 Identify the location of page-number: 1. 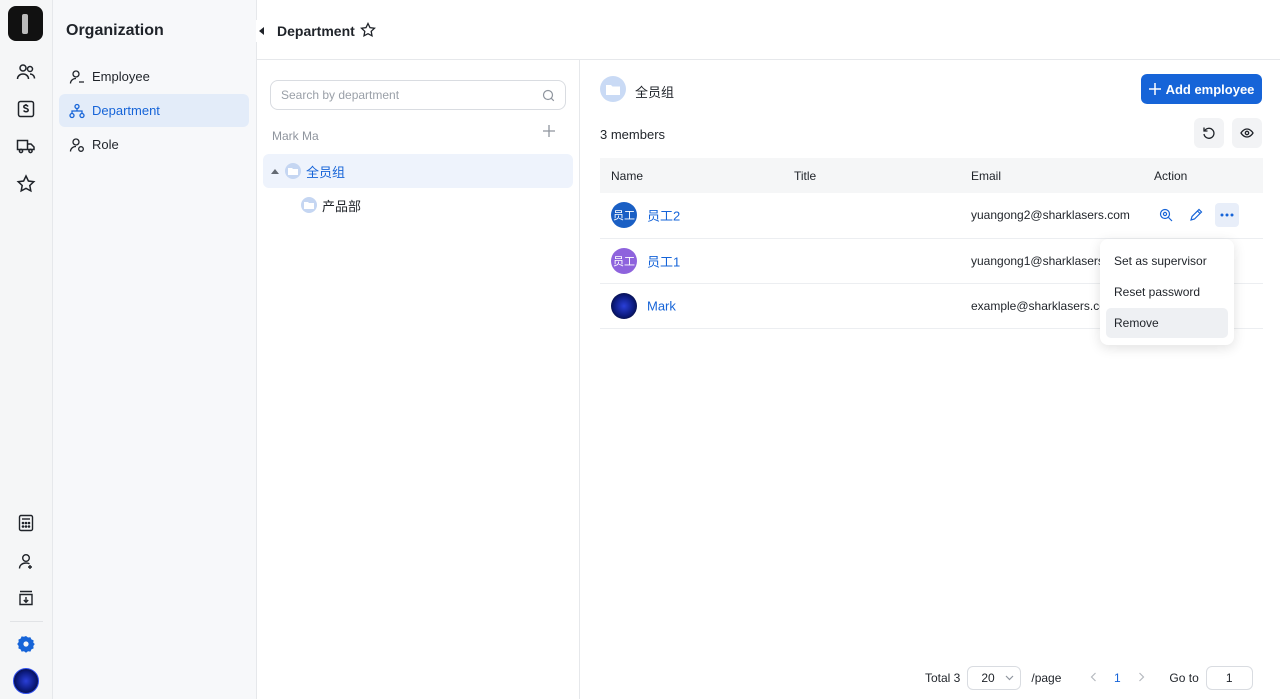
(1117, 678).